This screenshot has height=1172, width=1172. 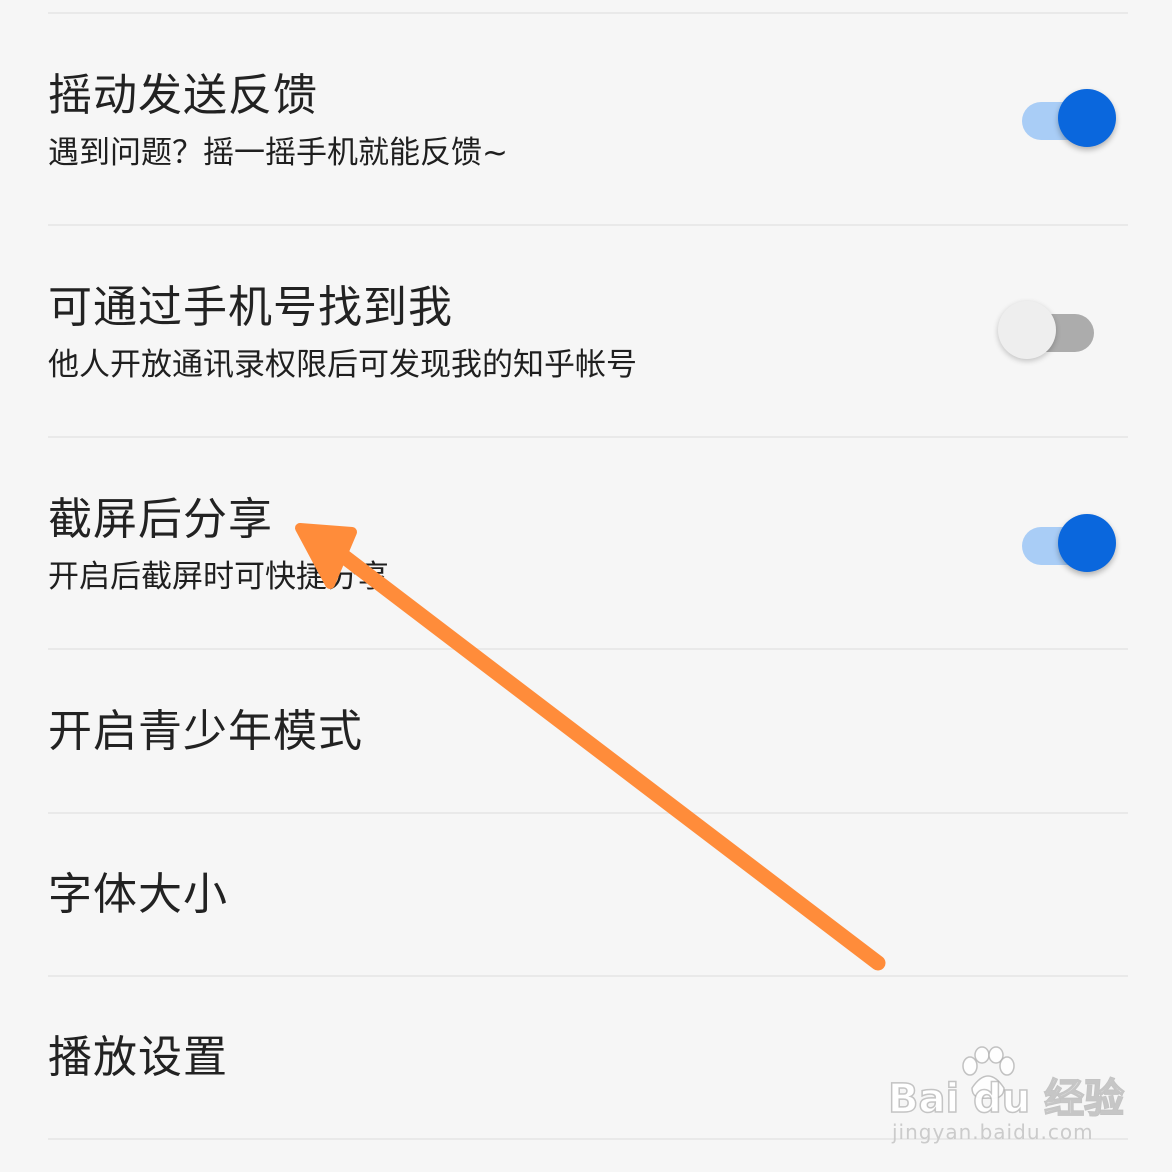 I want to click on watermark-logo: Bai du 经验, so click(x=1006, y=1099).